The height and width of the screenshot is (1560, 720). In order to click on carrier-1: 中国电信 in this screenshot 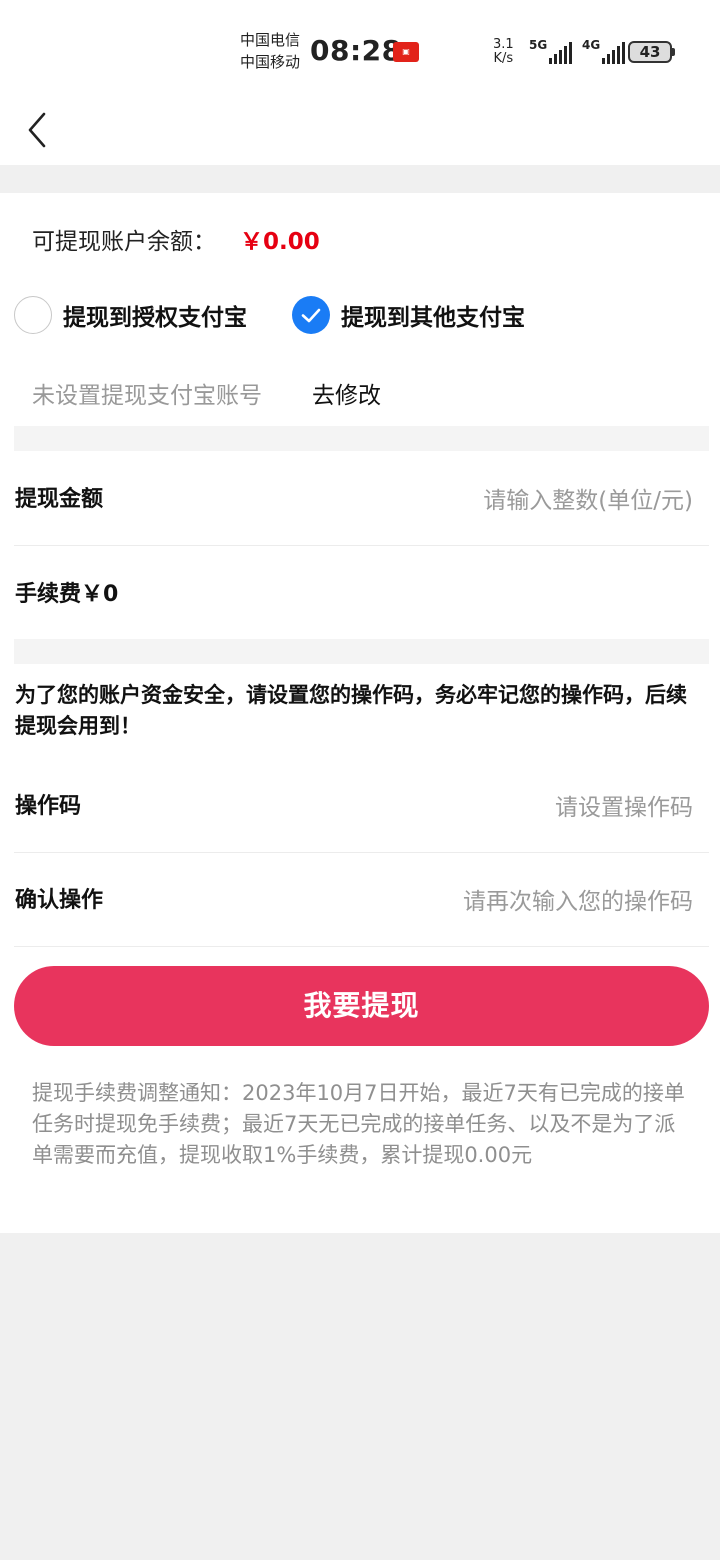, I will do `click(270, 40)`.